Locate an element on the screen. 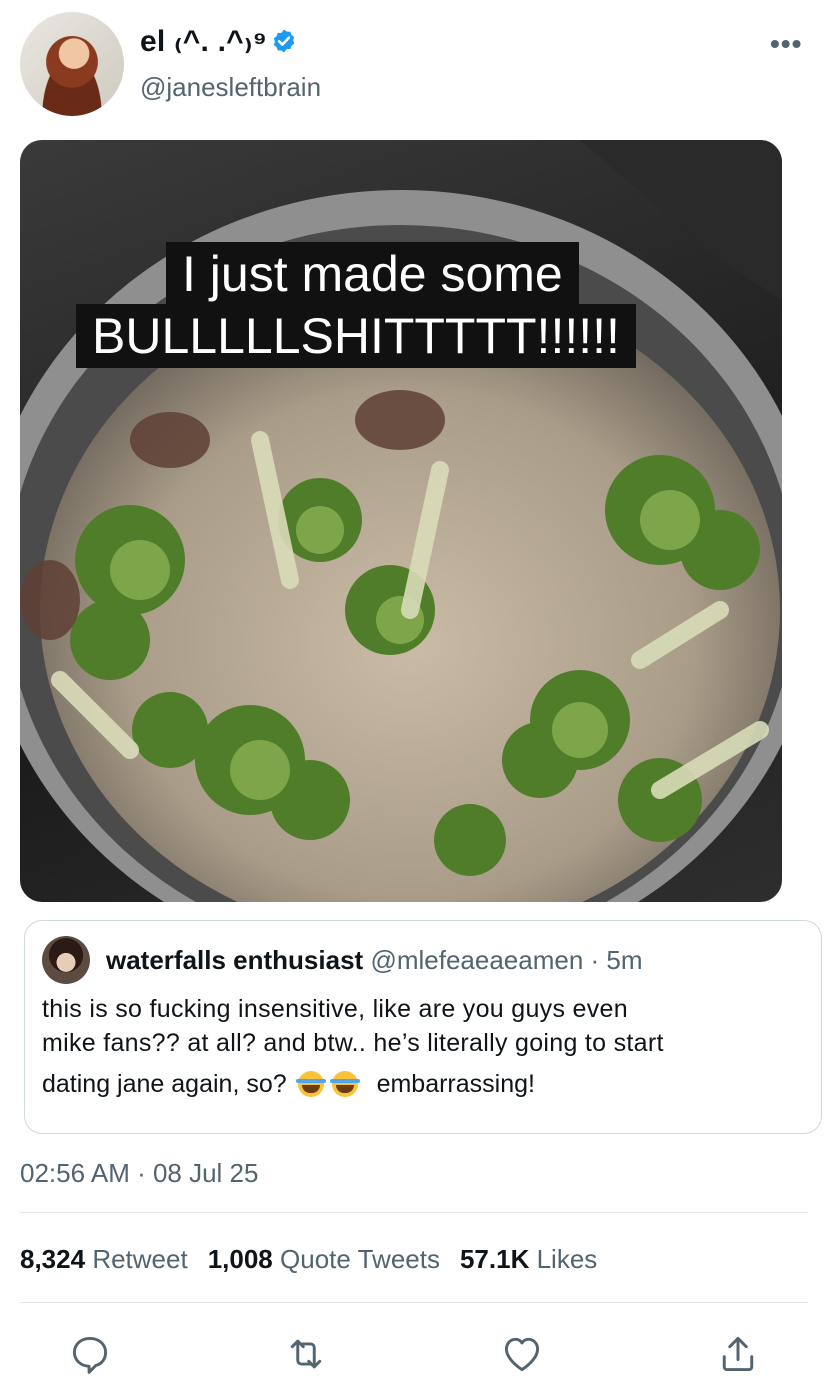 This screenshot has width=828, height=1382. quotes-count: 1,008 is located at coordinates (240, 1259).